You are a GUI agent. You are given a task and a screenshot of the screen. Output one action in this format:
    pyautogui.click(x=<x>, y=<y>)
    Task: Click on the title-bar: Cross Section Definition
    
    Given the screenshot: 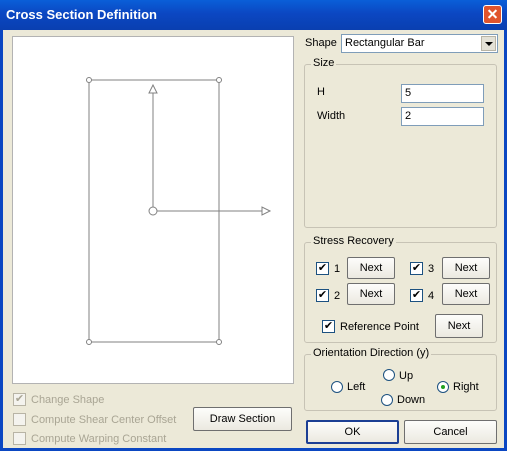 What is the action you would take?
    pyautogui.click(x=253, y=15)
    